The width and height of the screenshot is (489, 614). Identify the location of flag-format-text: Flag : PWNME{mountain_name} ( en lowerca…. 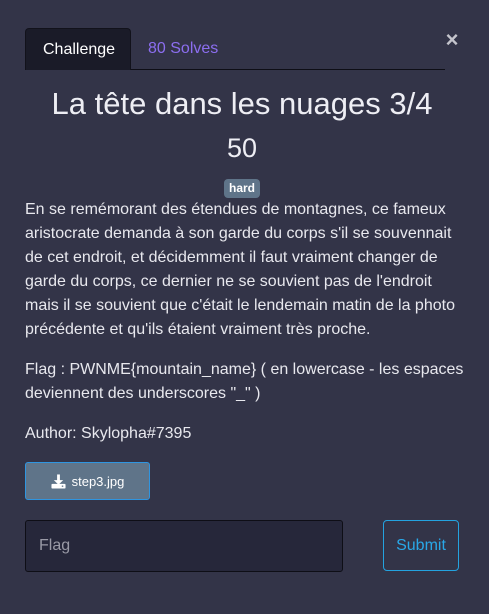
(244, 381).